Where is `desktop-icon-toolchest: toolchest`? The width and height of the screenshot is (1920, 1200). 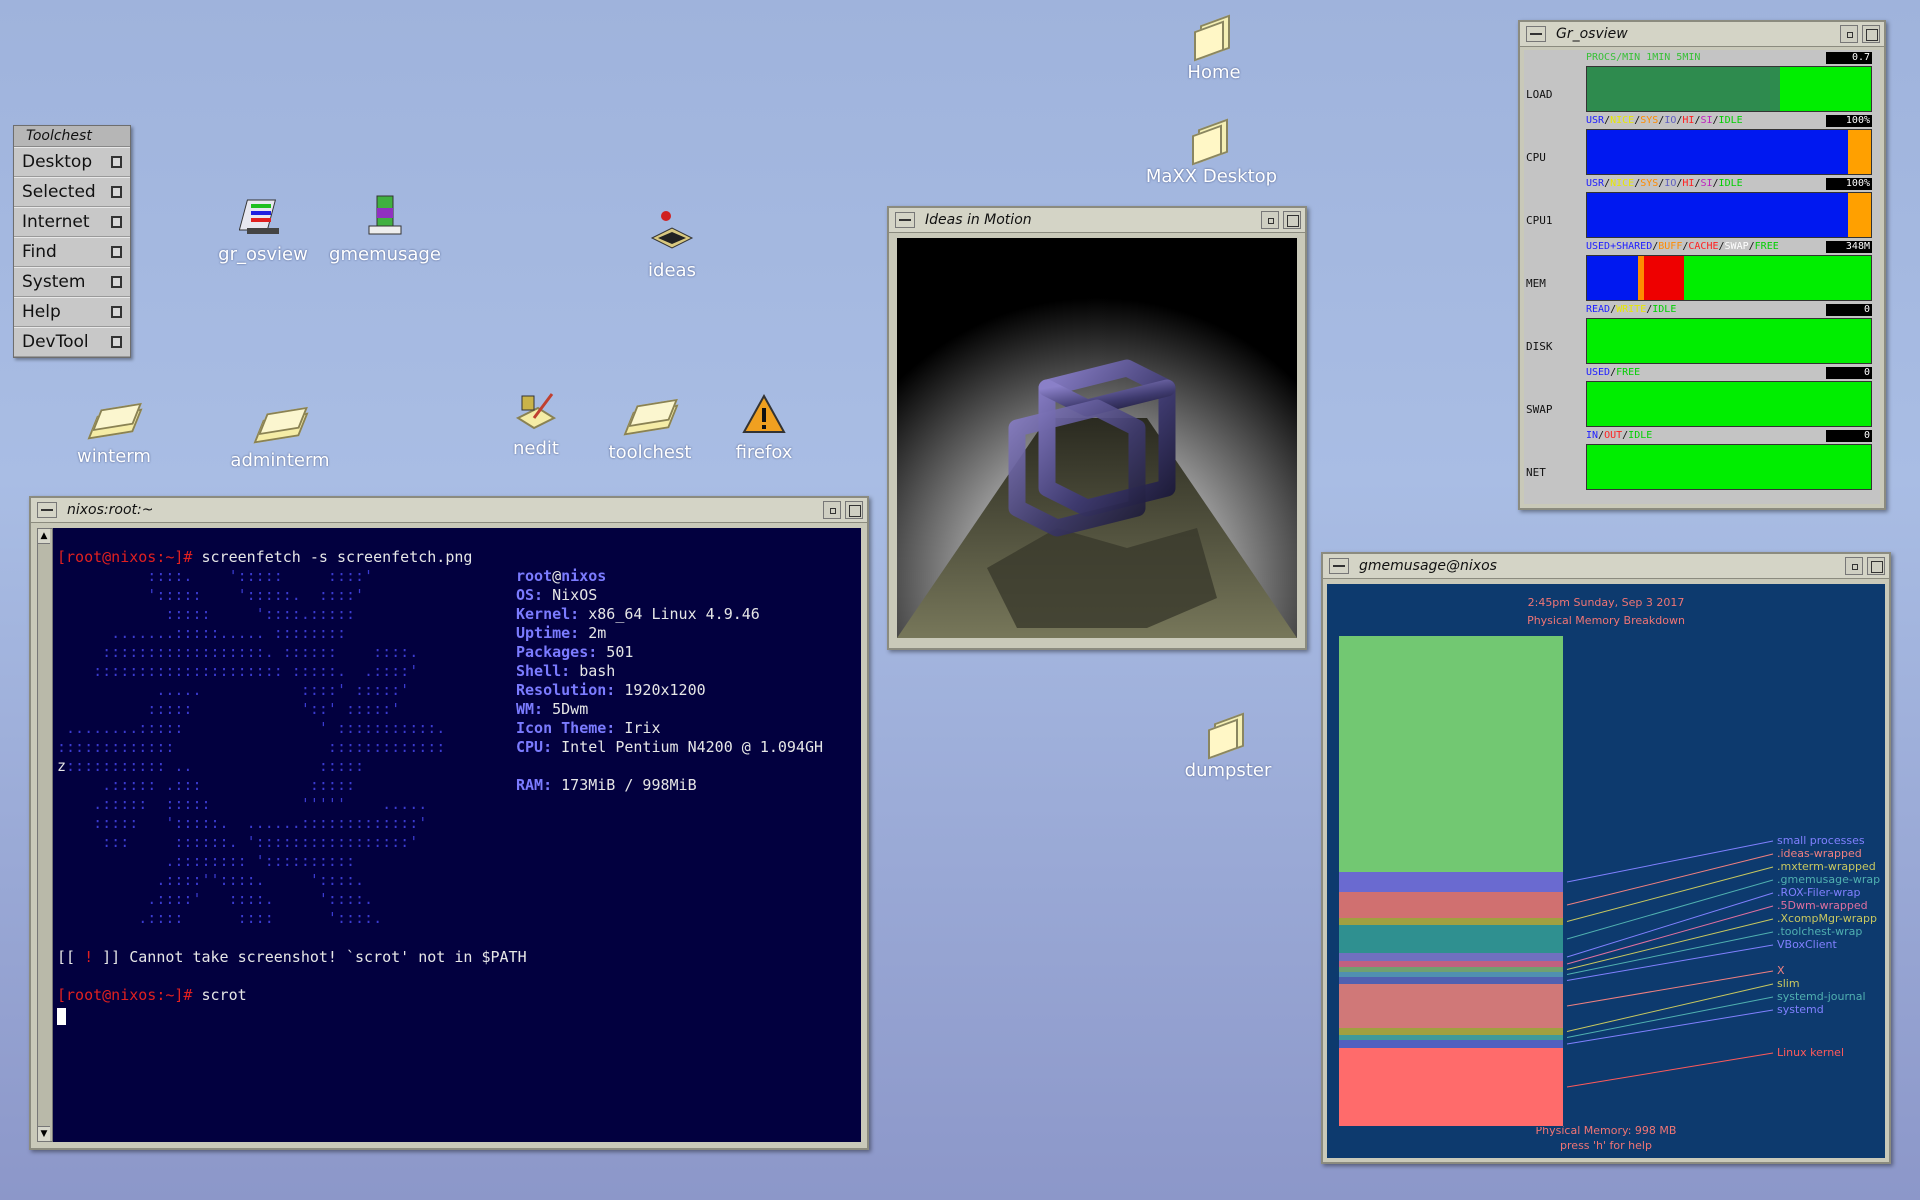
desktop-icon-toolchest: toolchest is located at coordinates (650, 427).